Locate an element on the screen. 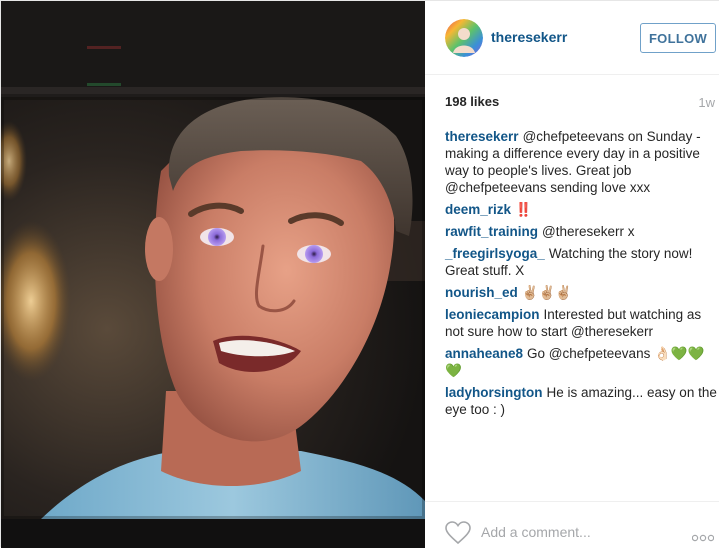 The height and width of the screenshot is (550, 719). comment-username: theresekerr is located at coordinates (482, 136).